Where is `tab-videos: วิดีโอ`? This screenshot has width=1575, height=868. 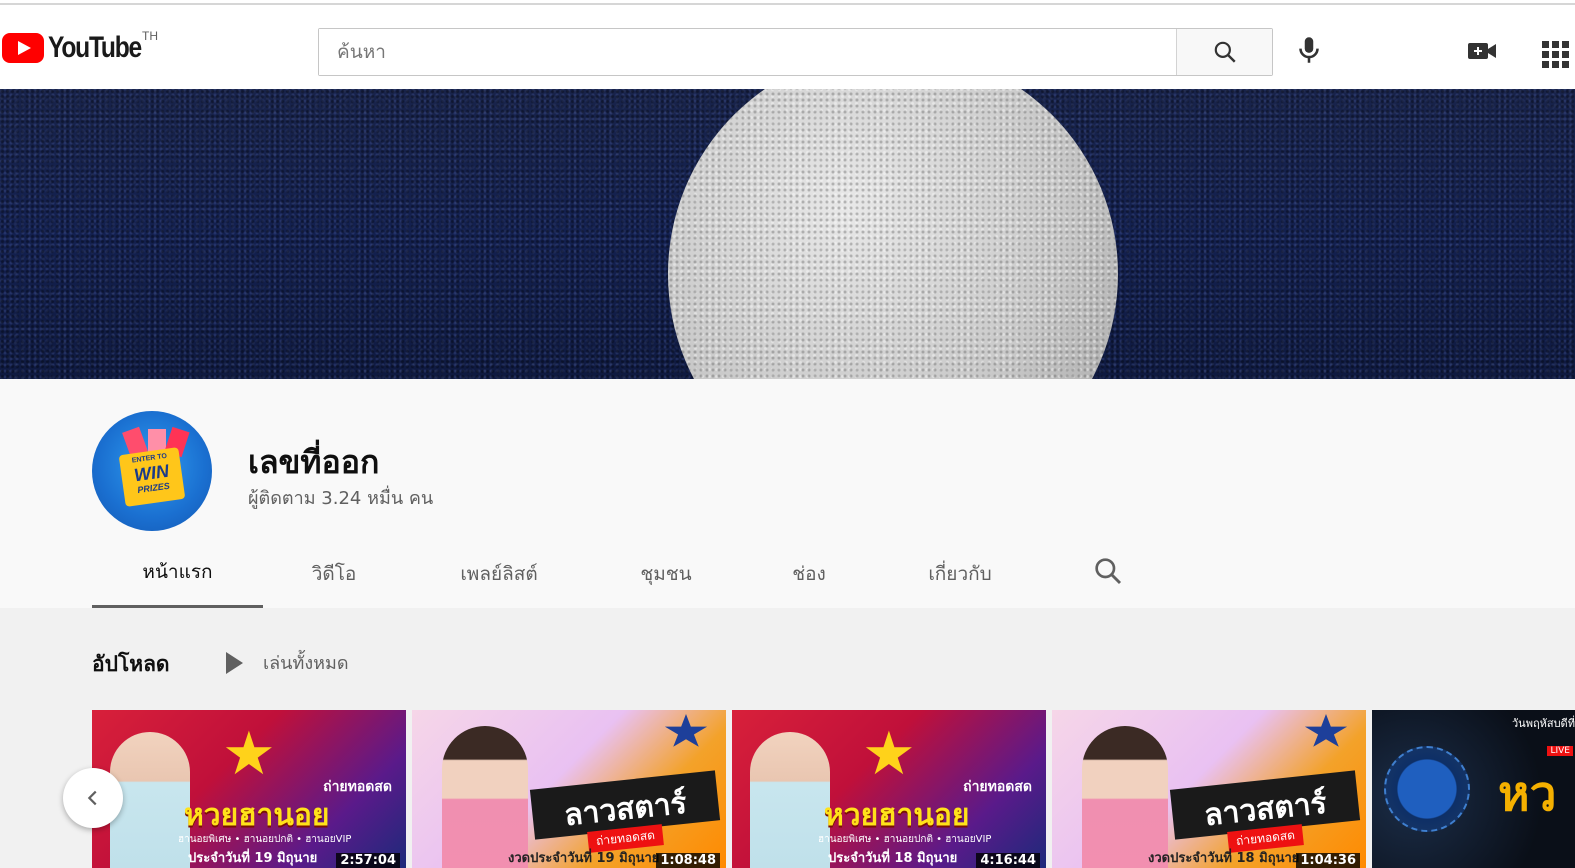
tab-videos: วิดีโอ is located at coordinates (334, 573).